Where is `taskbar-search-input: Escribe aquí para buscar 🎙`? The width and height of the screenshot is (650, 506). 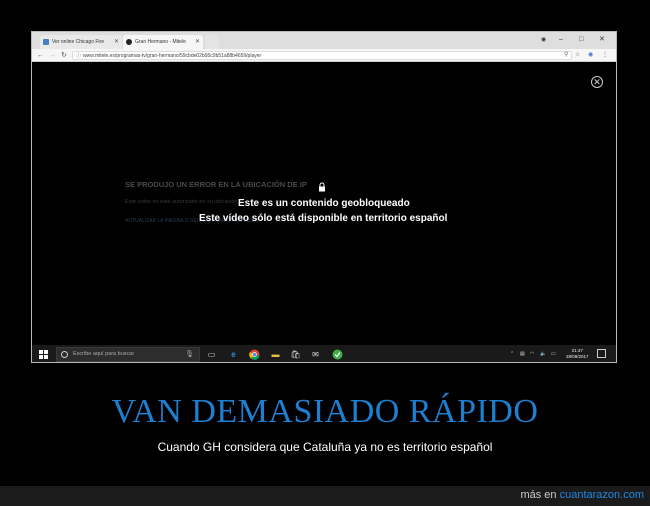
taskbar-search-input: Escribe aquí para buscar 🎙 is located at coordinates (128, 354).